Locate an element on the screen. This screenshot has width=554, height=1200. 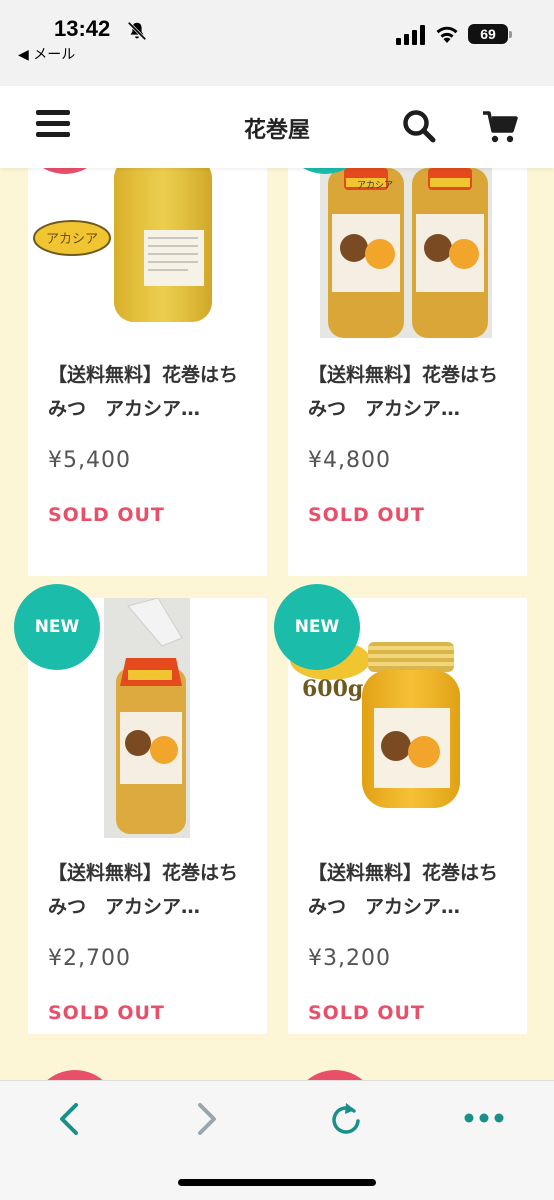
battery-indicator: 69 is located at coordinates (490, 34).